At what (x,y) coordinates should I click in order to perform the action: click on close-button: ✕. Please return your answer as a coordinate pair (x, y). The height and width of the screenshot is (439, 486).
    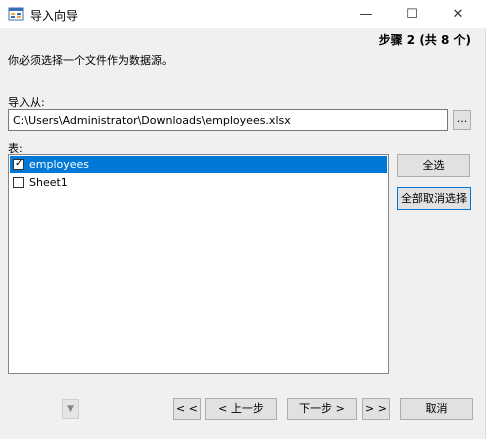
    Looking at the image, I should click on (458, 14).